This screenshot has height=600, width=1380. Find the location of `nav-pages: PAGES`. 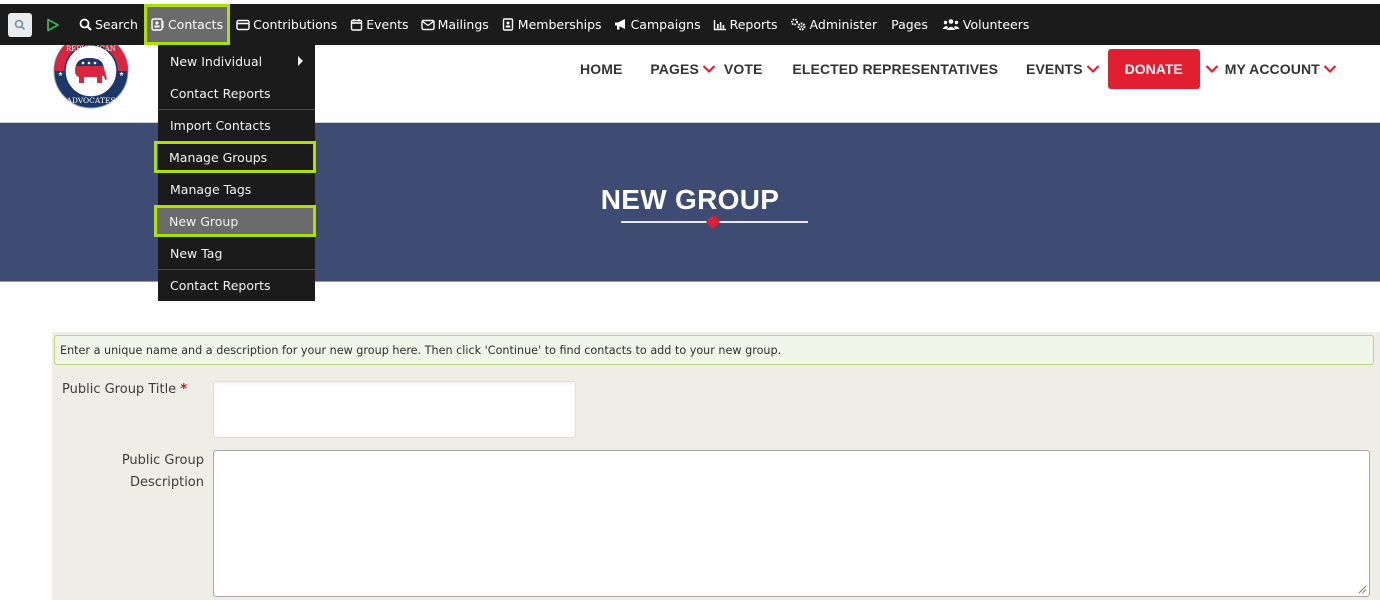

nav-pages: PAGES is located at coordinates (683, 69).